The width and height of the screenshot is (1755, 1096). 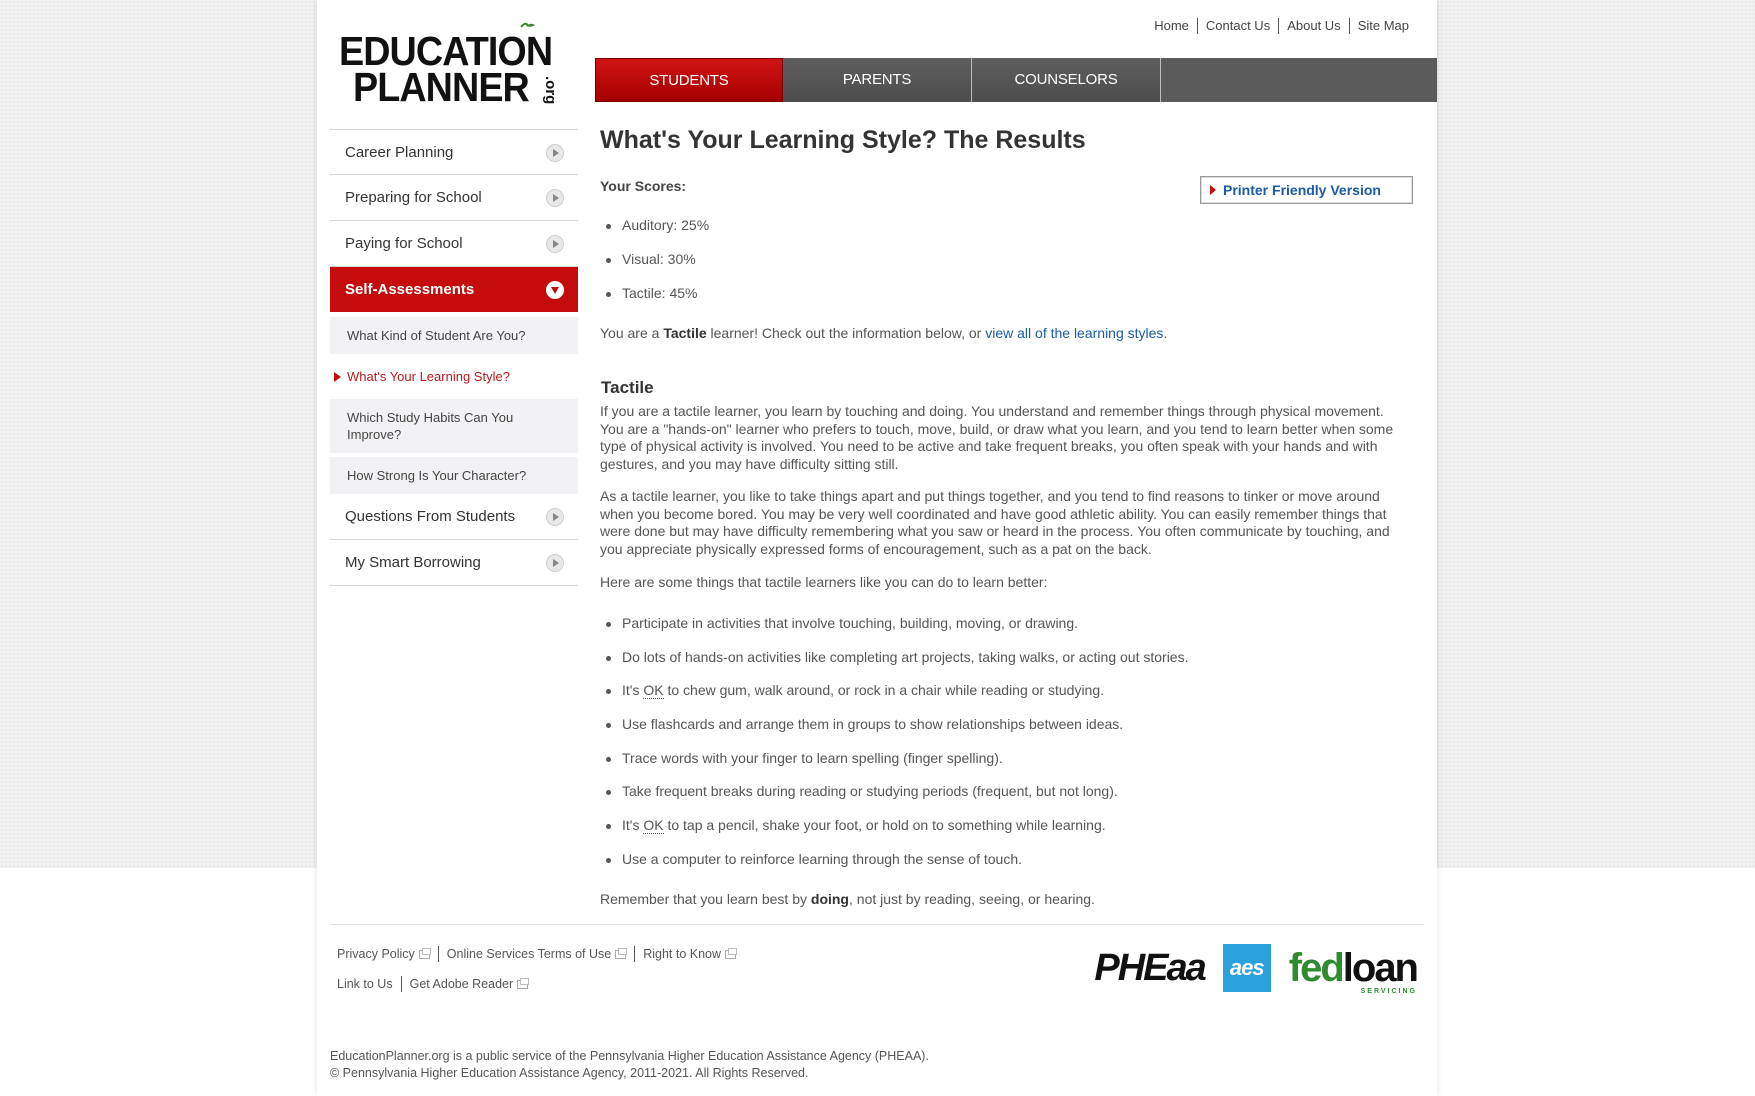 What do you see at coordinates (1388, 991) in the screenshot?
I see `fedloan-logo-servicing: SERVICING` at bounding box center [1388, 991].